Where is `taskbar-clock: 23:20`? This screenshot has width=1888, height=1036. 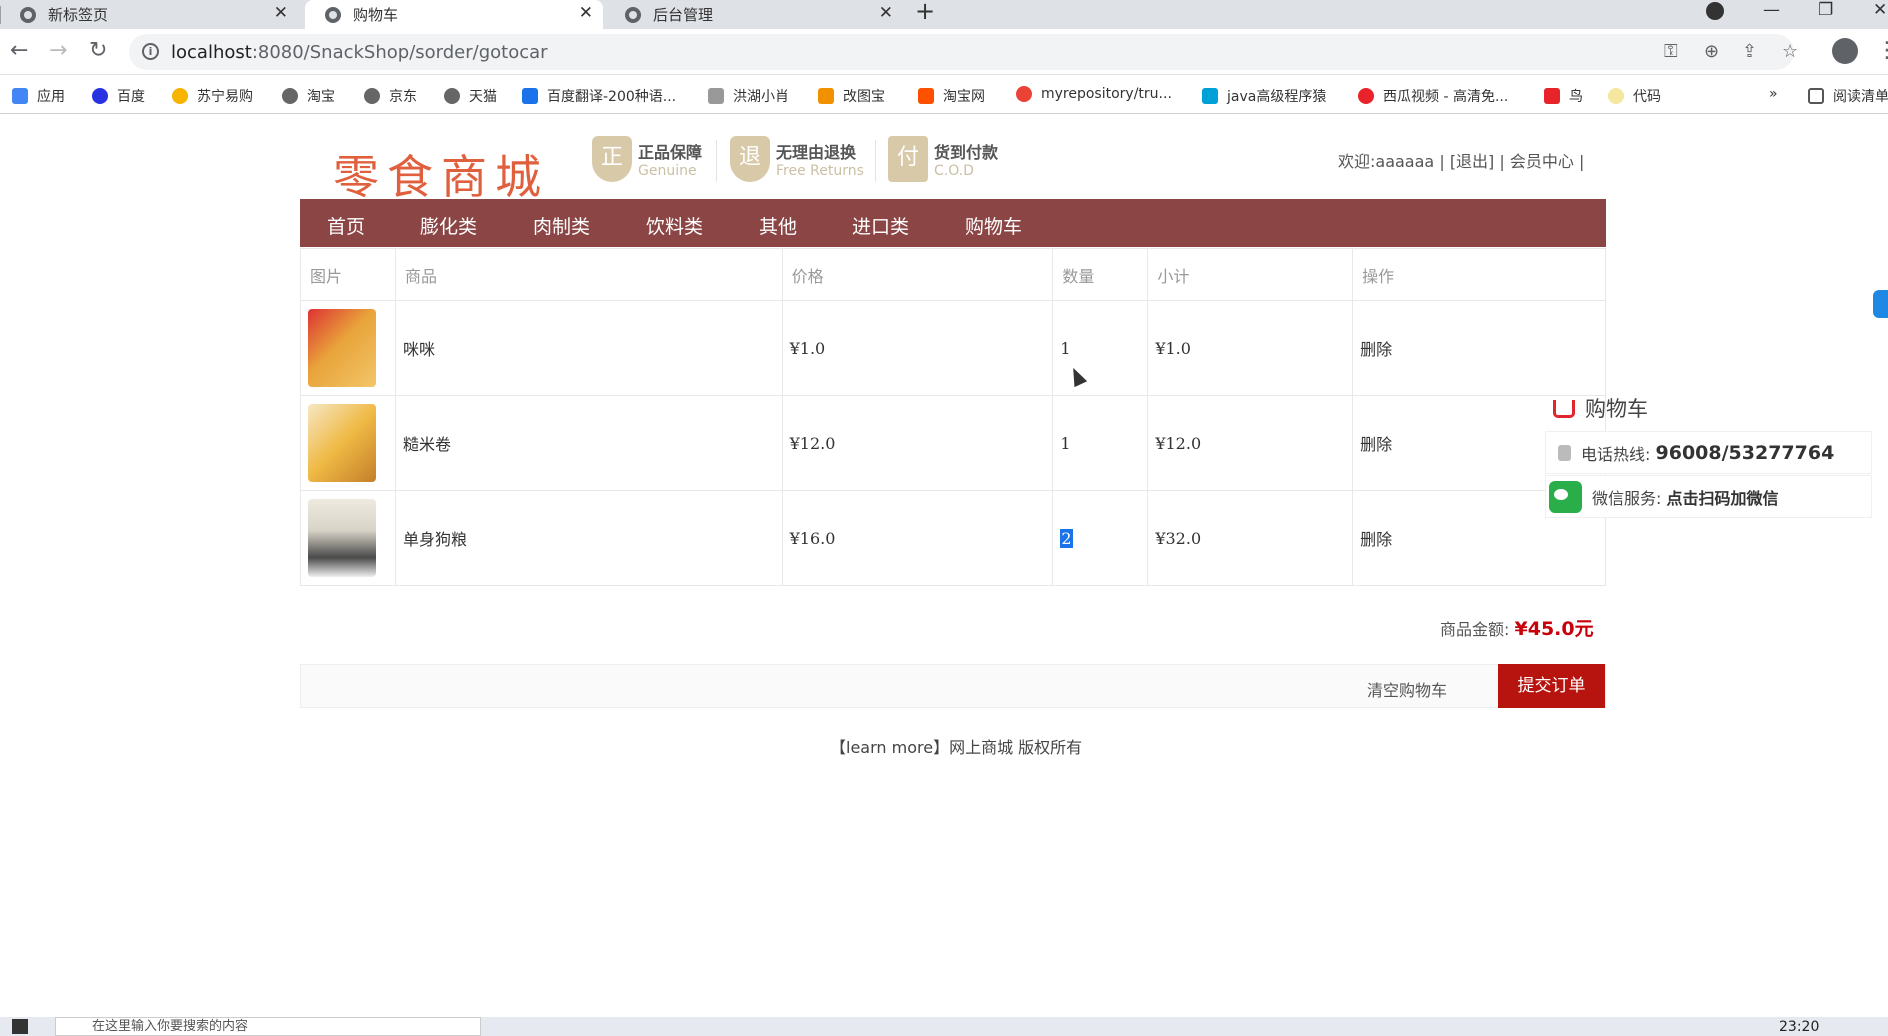
taskbar-clock: 23:20 is located at coordinates (1799, 1027).